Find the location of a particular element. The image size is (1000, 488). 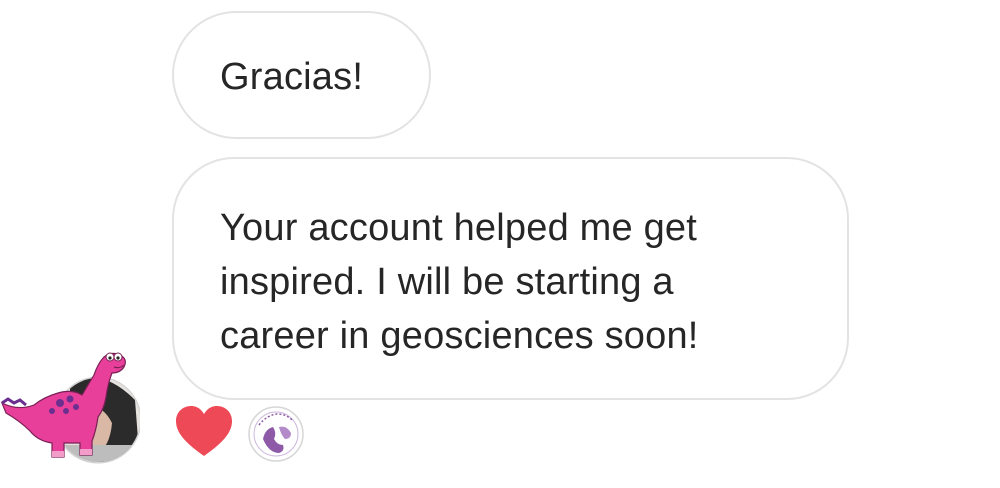

message-text-line: career in geosciences soon! is located at coordinates (459, 336).